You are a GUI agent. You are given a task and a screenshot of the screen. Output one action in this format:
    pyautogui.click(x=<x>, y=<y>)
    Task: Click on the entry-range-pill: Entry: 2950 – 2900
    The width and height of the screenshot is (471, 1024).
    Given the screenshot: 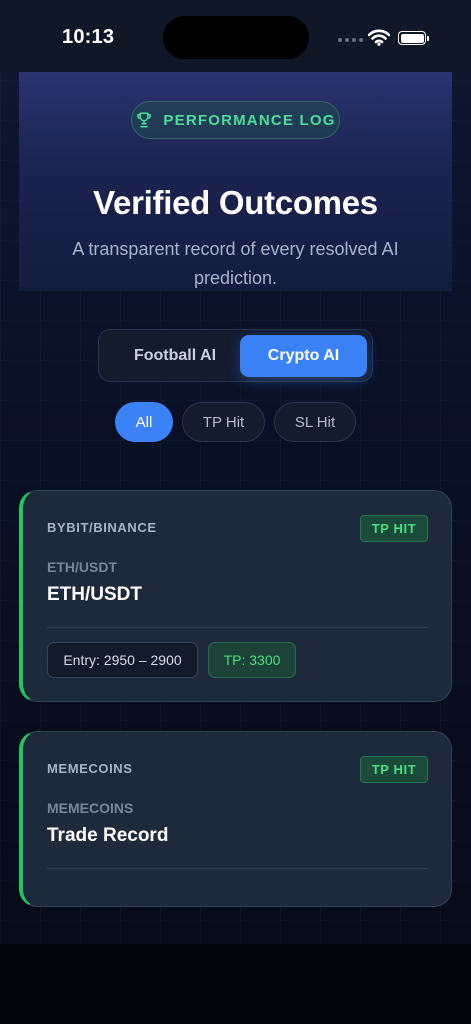 What is the action you would take?
    pyautogui.click(x=122, y=660)
    